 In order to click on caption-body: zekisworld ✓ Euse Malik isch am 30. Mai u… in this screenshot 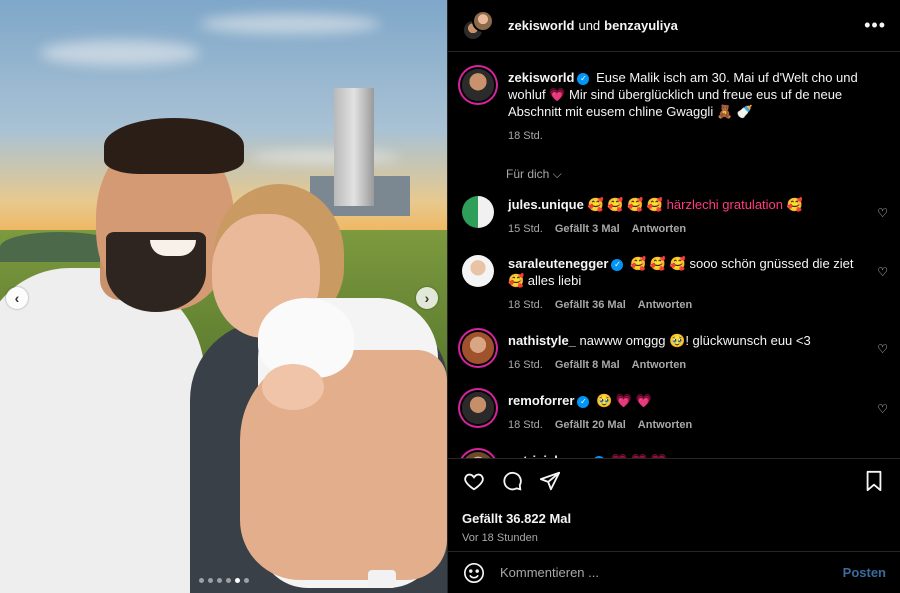, I will do `click(697, 107)`.